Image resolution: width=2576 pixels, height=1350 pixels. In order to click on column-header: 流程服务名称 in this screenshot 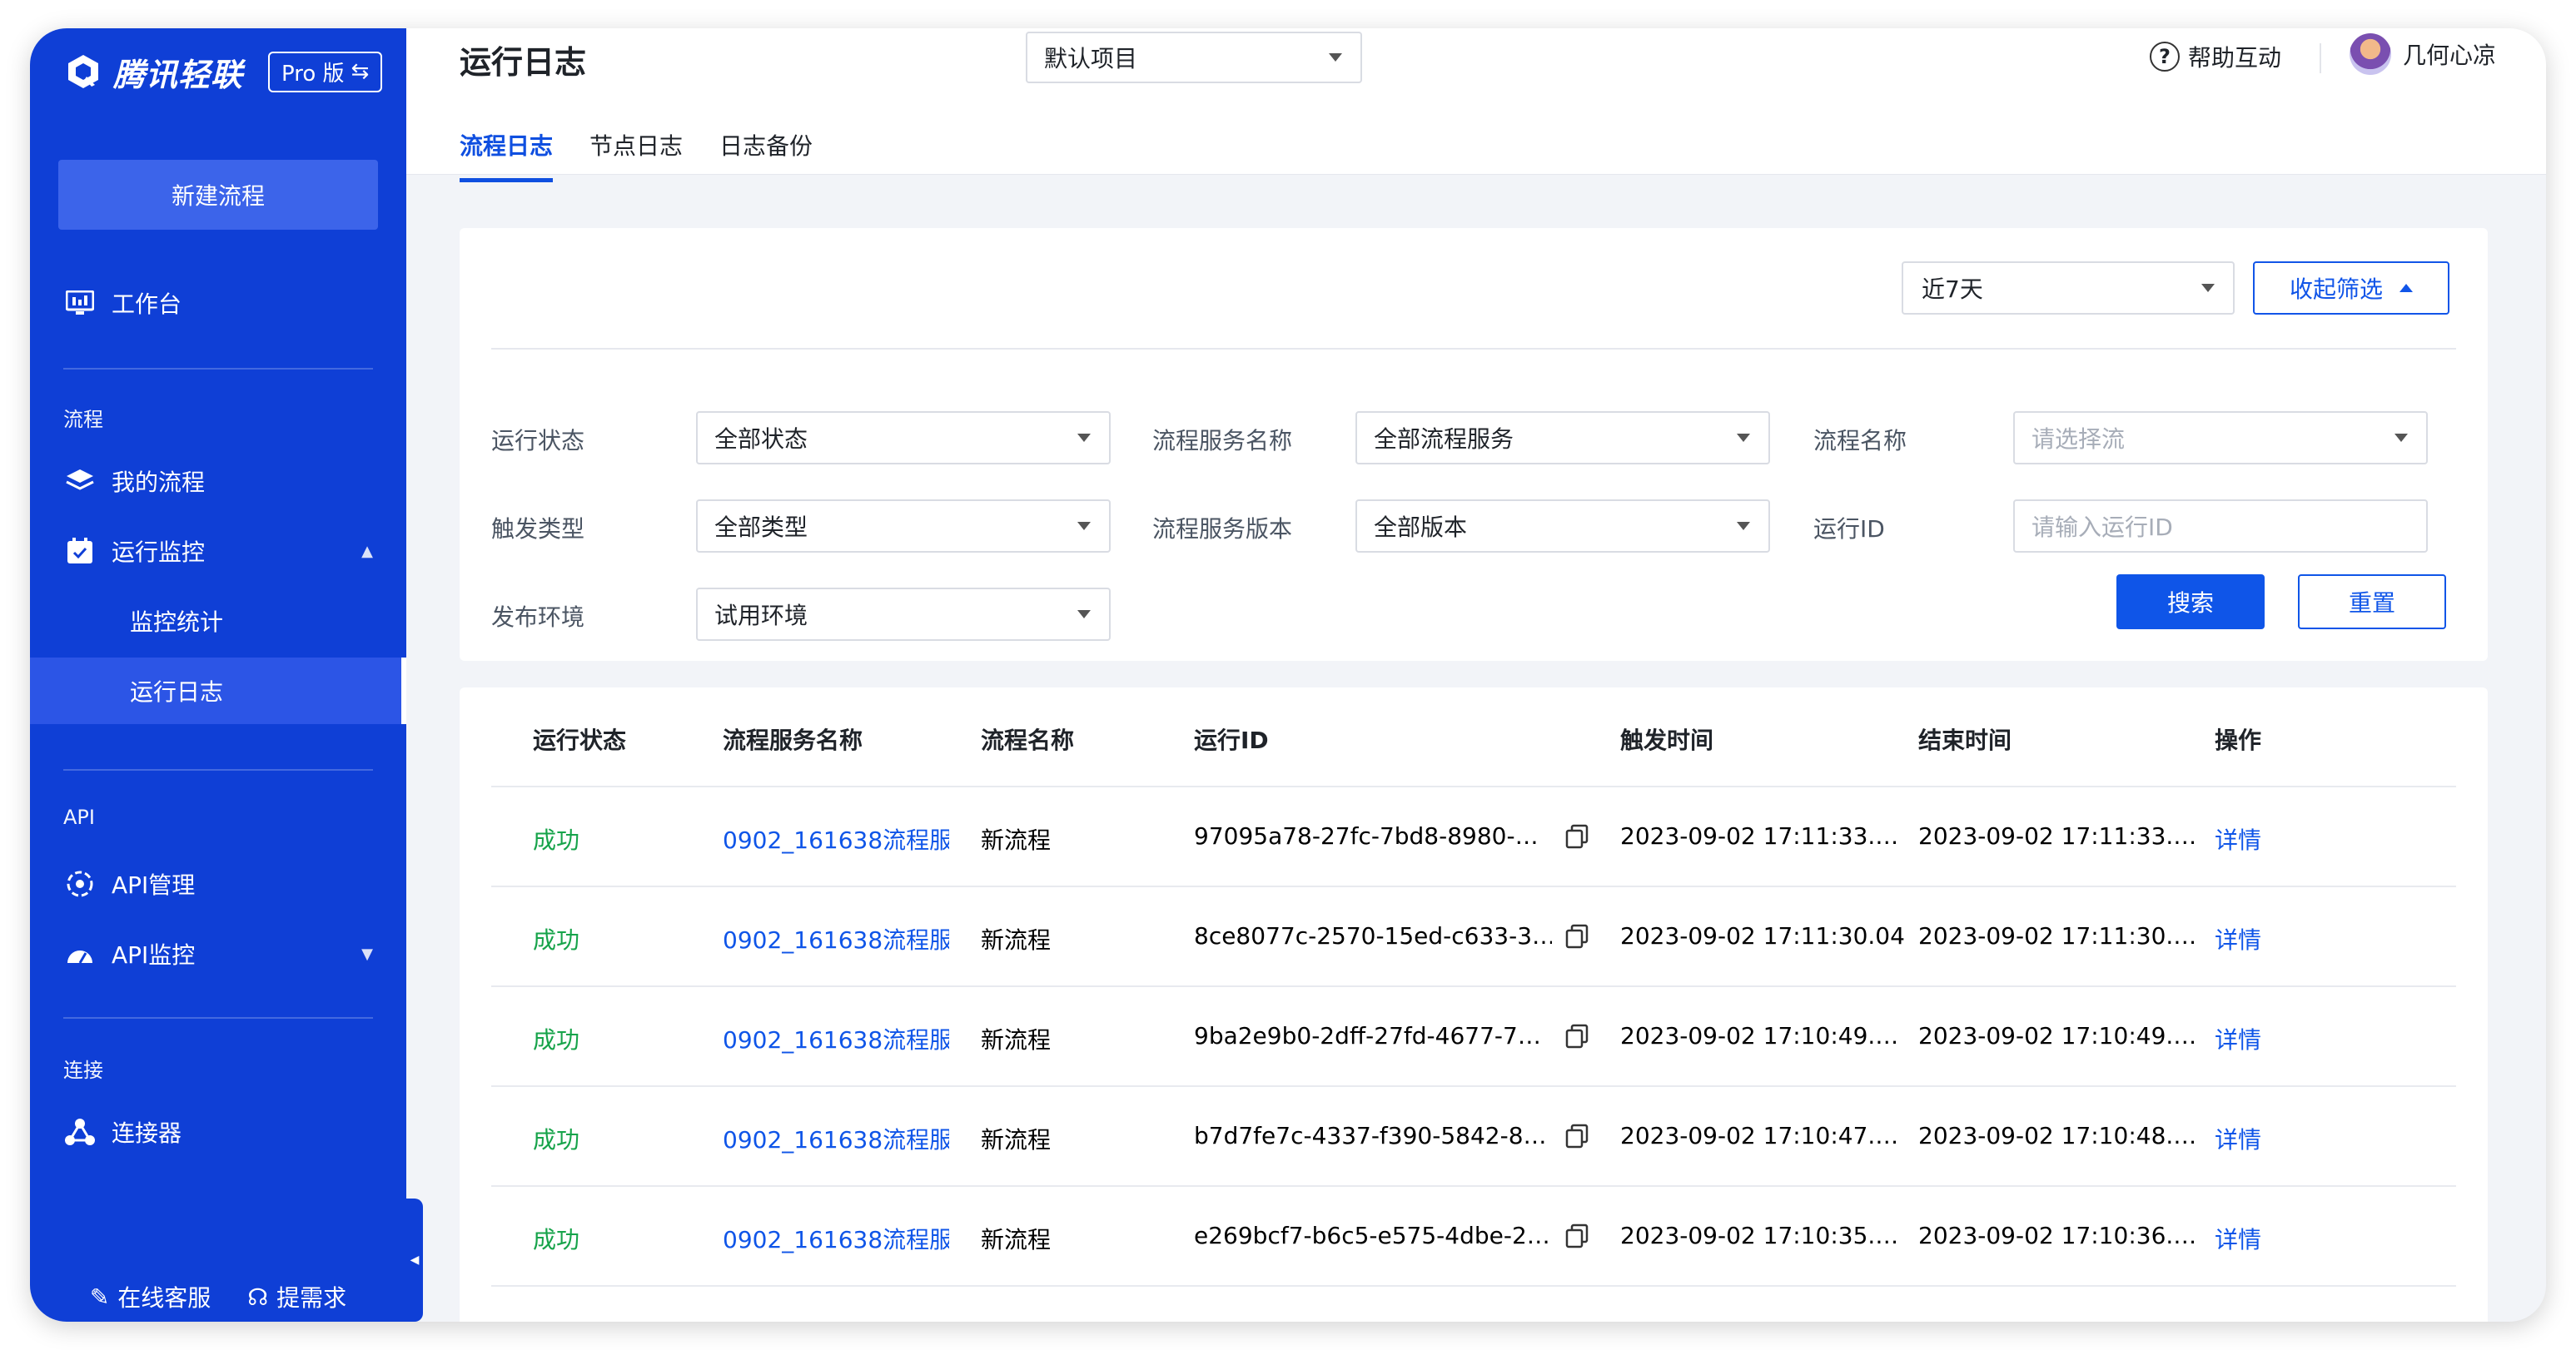, I will do `click(793, 740)`.